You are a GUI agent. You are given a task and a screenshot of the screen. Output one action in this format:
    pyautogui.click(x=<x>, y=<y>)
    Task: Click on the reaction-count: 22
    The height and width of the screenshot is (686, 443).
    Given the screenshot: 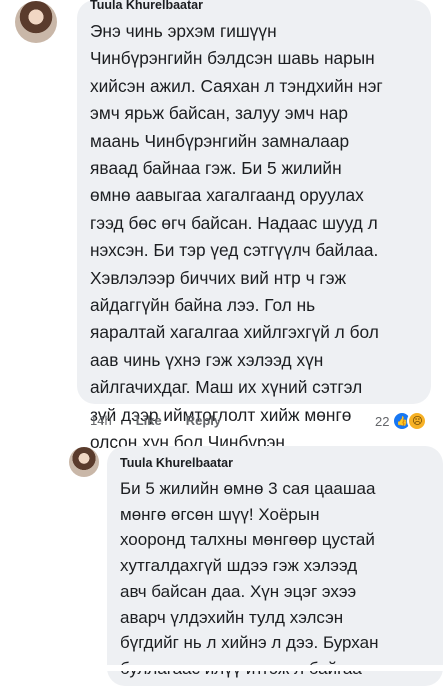 What is the action you would take?
    pyautogui.click(x=382, y=421)
    